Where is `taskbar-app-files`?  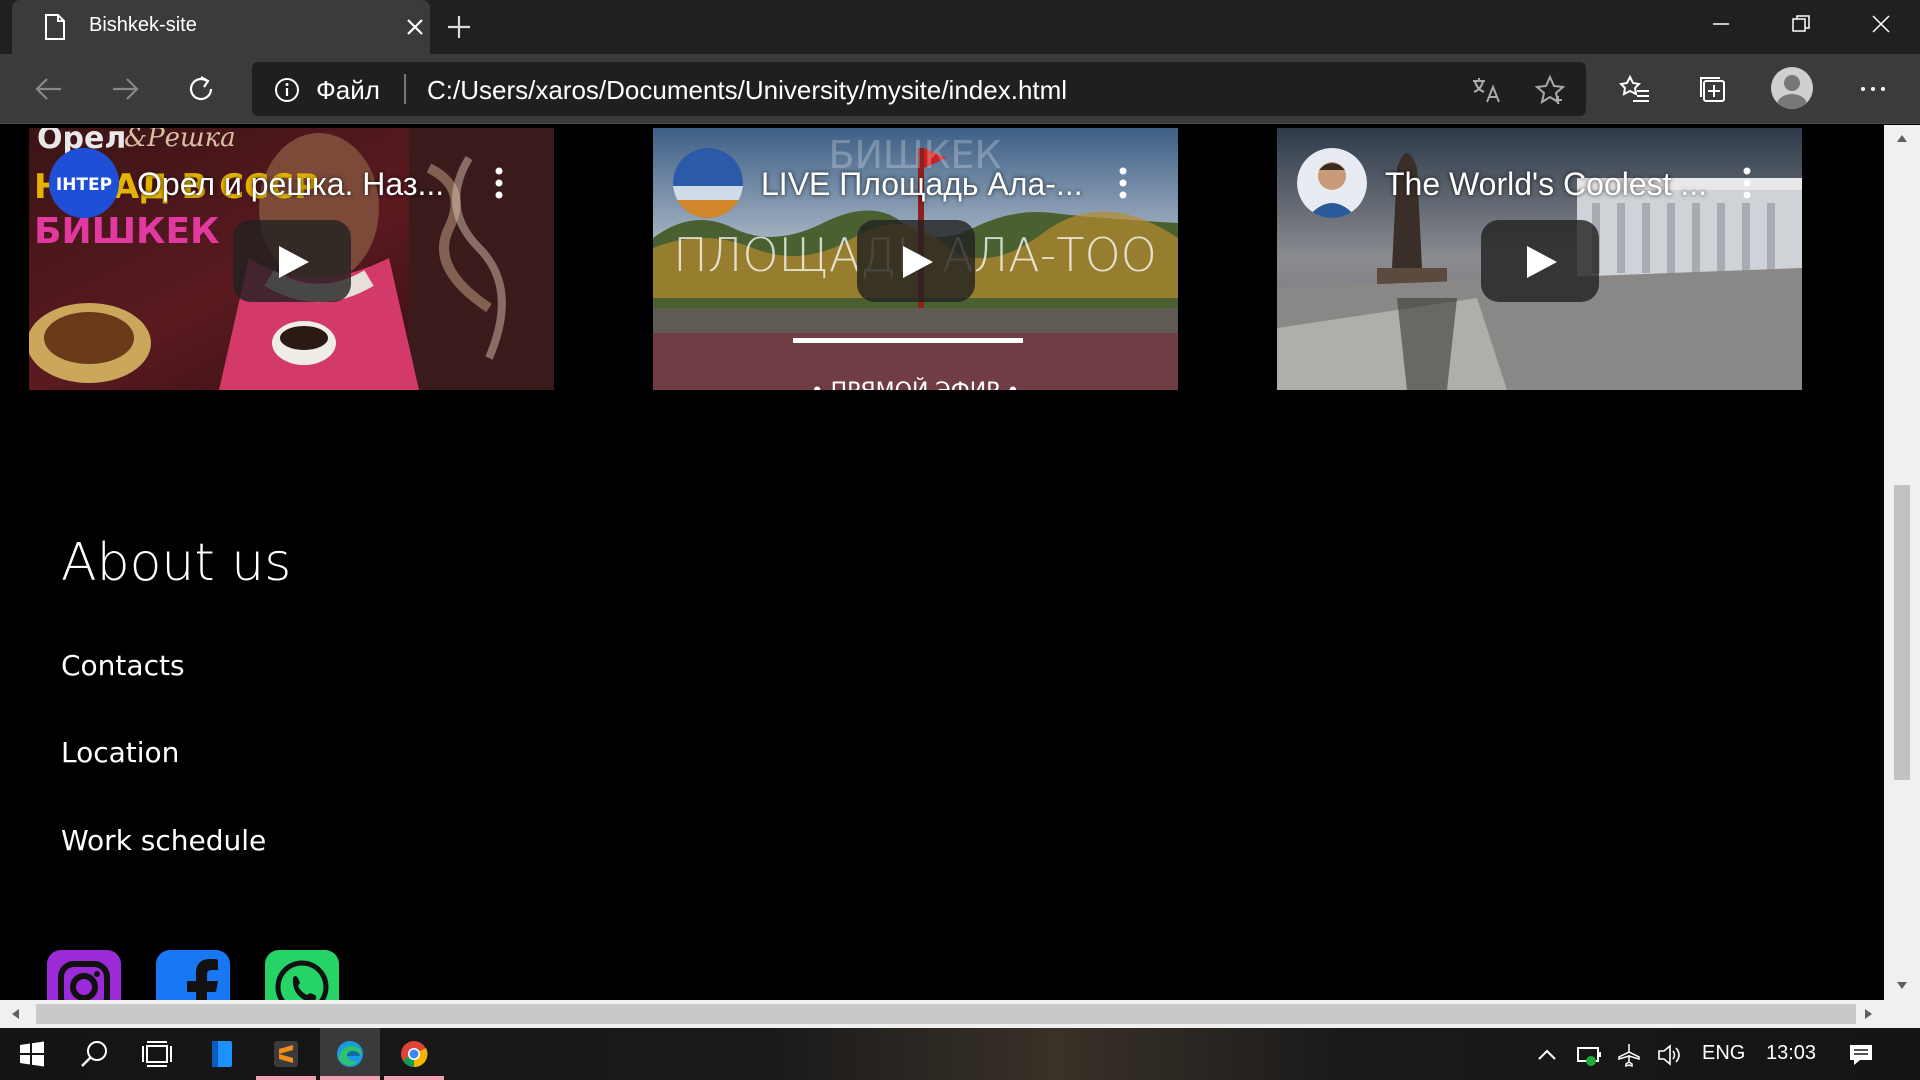
taskbar-app-files is located at coordinates (222, 1054).